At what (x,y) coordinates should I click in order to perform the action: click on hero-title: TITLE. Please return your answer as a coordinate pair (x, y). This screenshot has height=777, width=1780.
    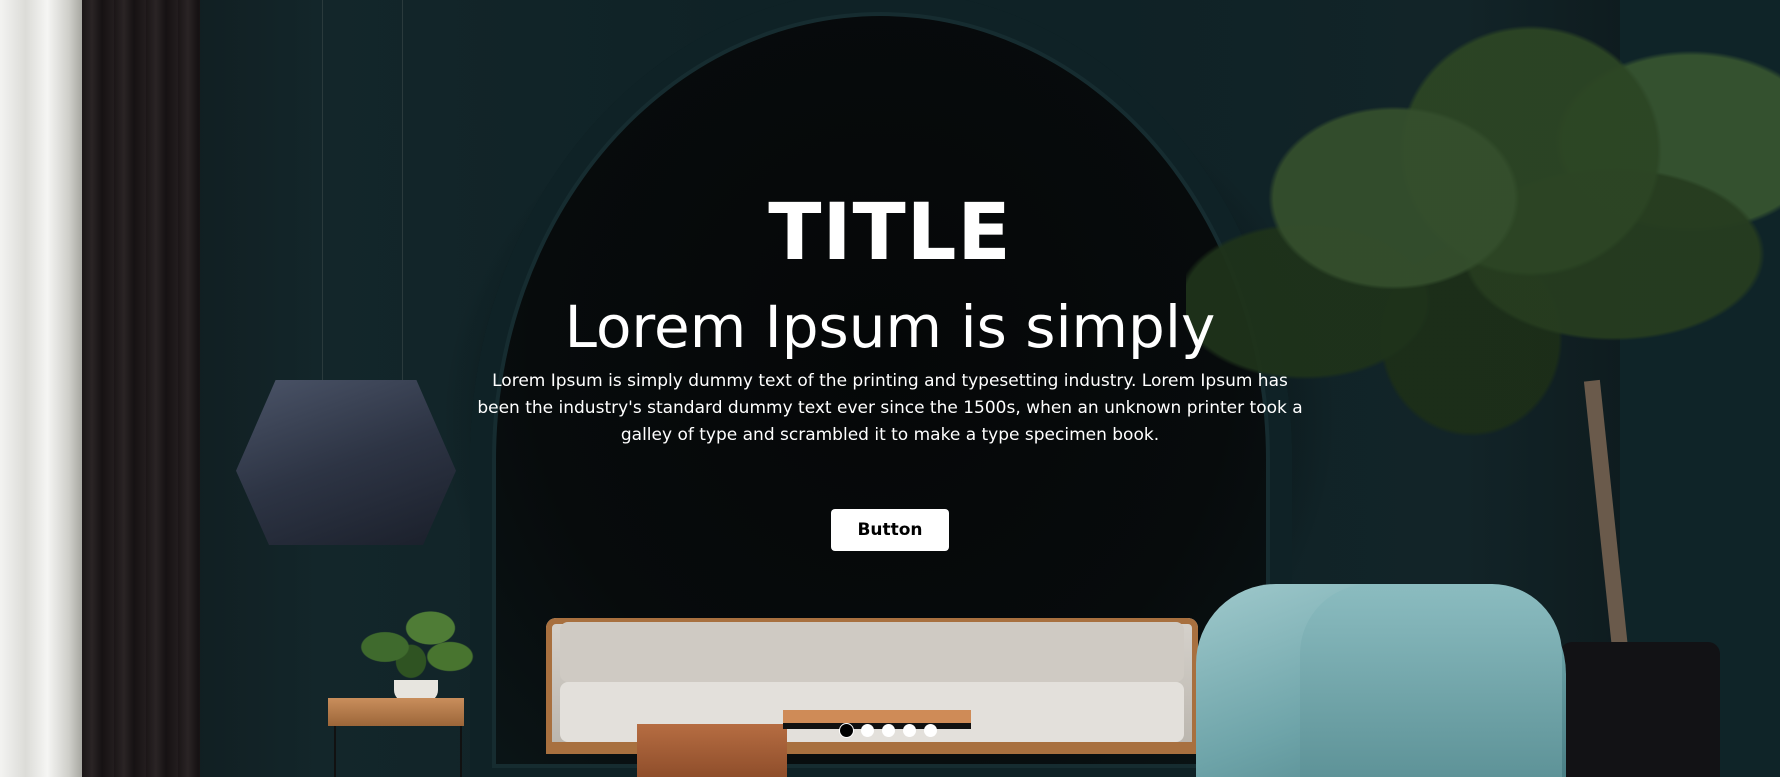
    Looking at the image, I should click on (890, 233).